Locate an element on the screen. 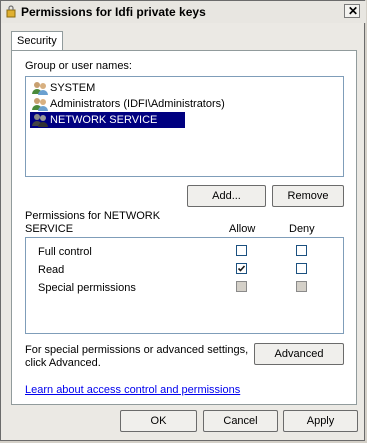 The width and height of the screenshot is (367, 443). advanced-button-label: Advanced is located at coordinates (299, 354).